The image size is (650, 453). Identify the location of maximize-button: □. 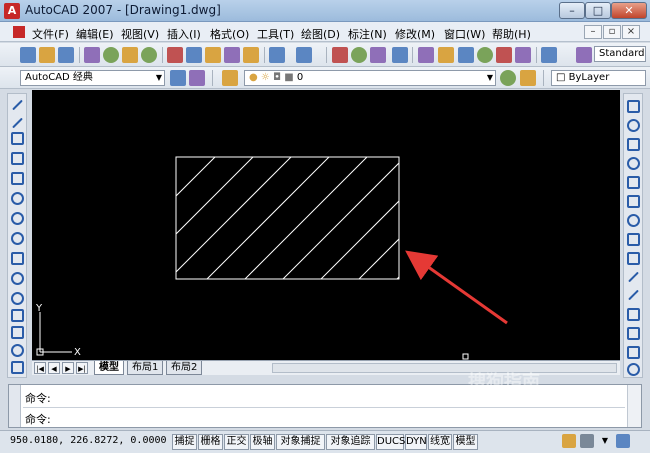
(598, 10).